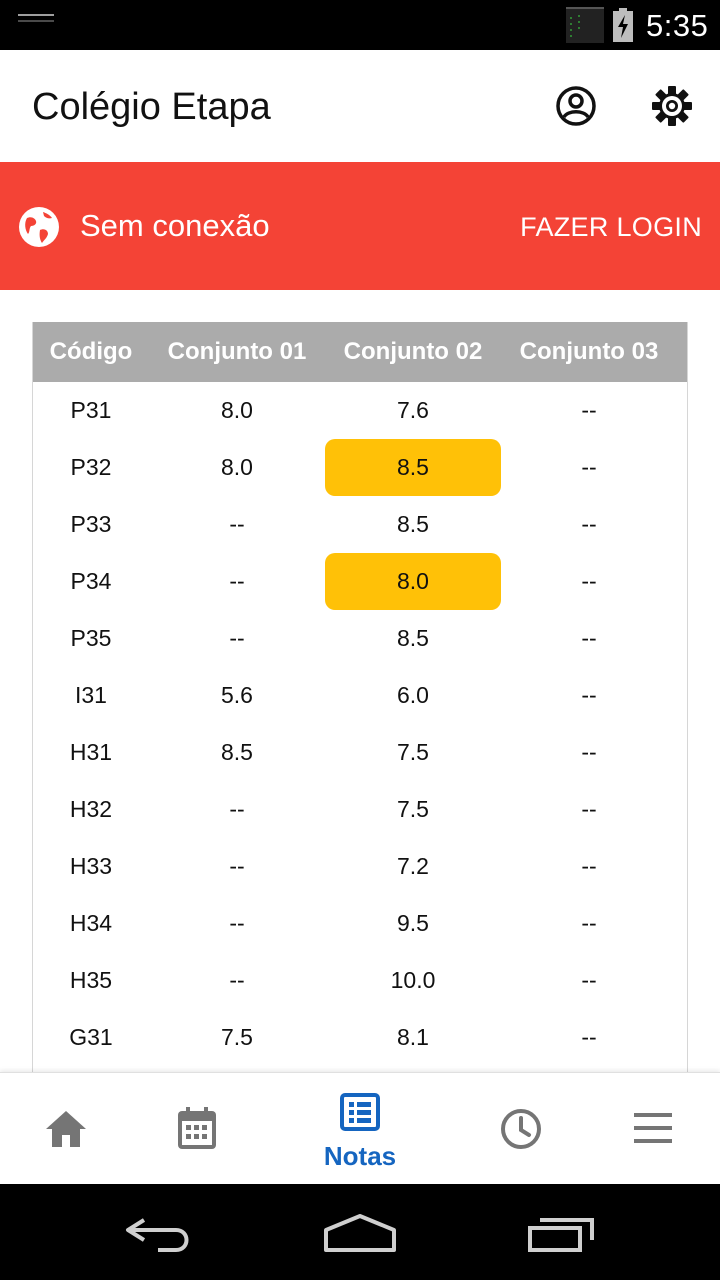 The height and width of the screenshot is (1280, 720). What do you see at coordinates (151, 107) in the screenshot?
I see `app-title: Colégio Etapa` at bounding box center [151, 107].